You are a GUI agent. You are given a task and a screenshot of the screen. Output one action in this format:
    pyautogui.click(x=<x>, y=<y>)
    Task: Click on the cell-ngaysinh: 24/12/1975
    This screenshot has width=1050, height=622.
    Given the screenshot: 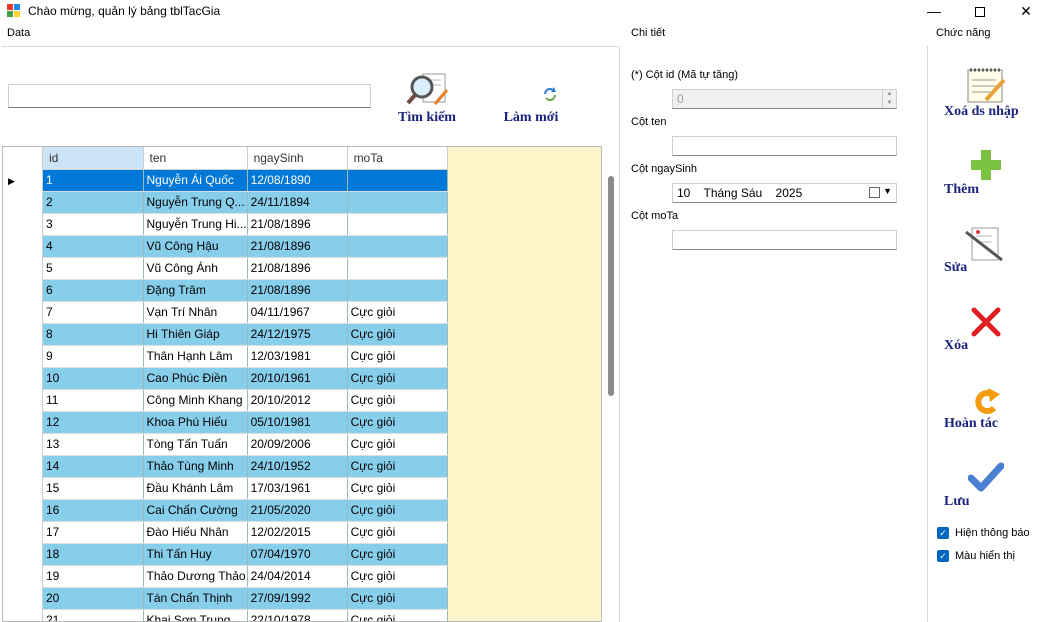 What is the action you would take?
    pyautogui.click(x=297, y=334)
    